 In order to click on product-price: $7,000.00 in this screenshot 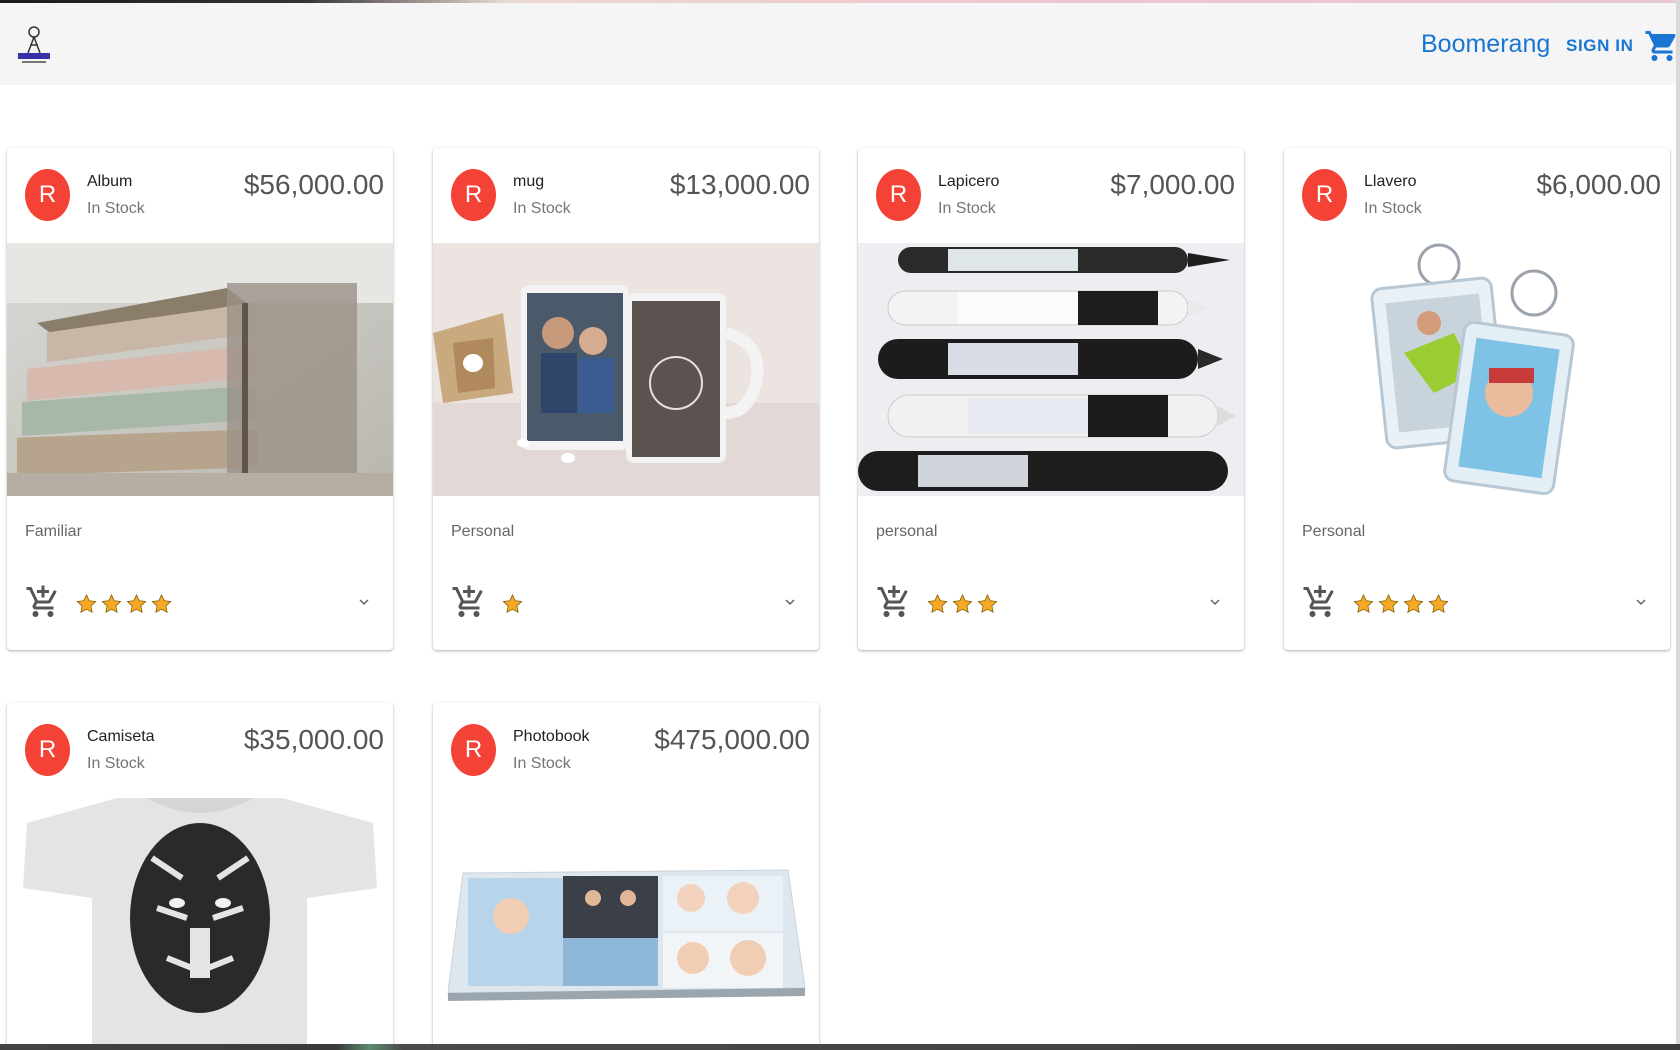, I will do `click(1172, 184)`.